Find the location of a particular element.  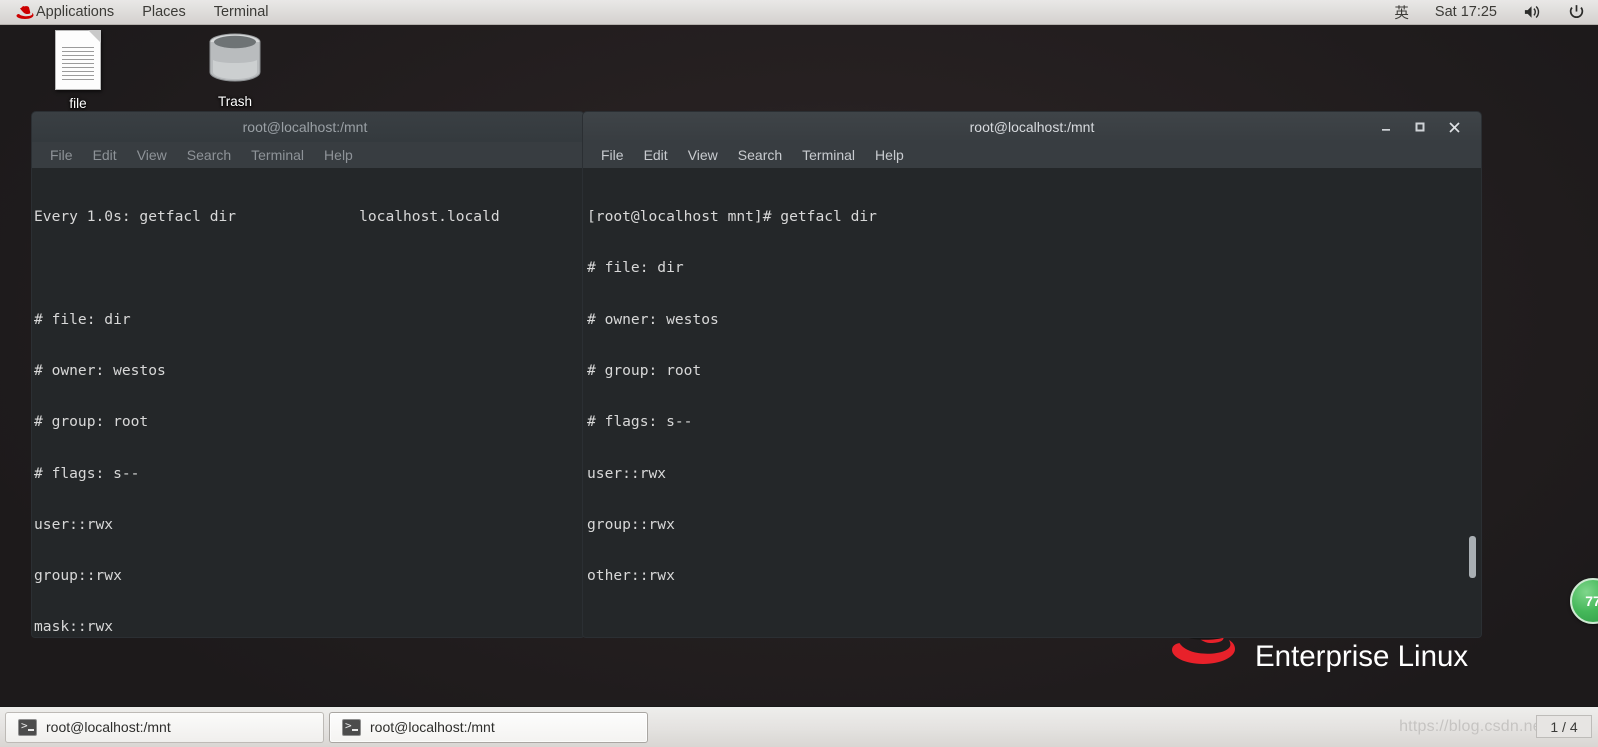

input-method-indicator: 英 is located at coordinates (1401, 12).